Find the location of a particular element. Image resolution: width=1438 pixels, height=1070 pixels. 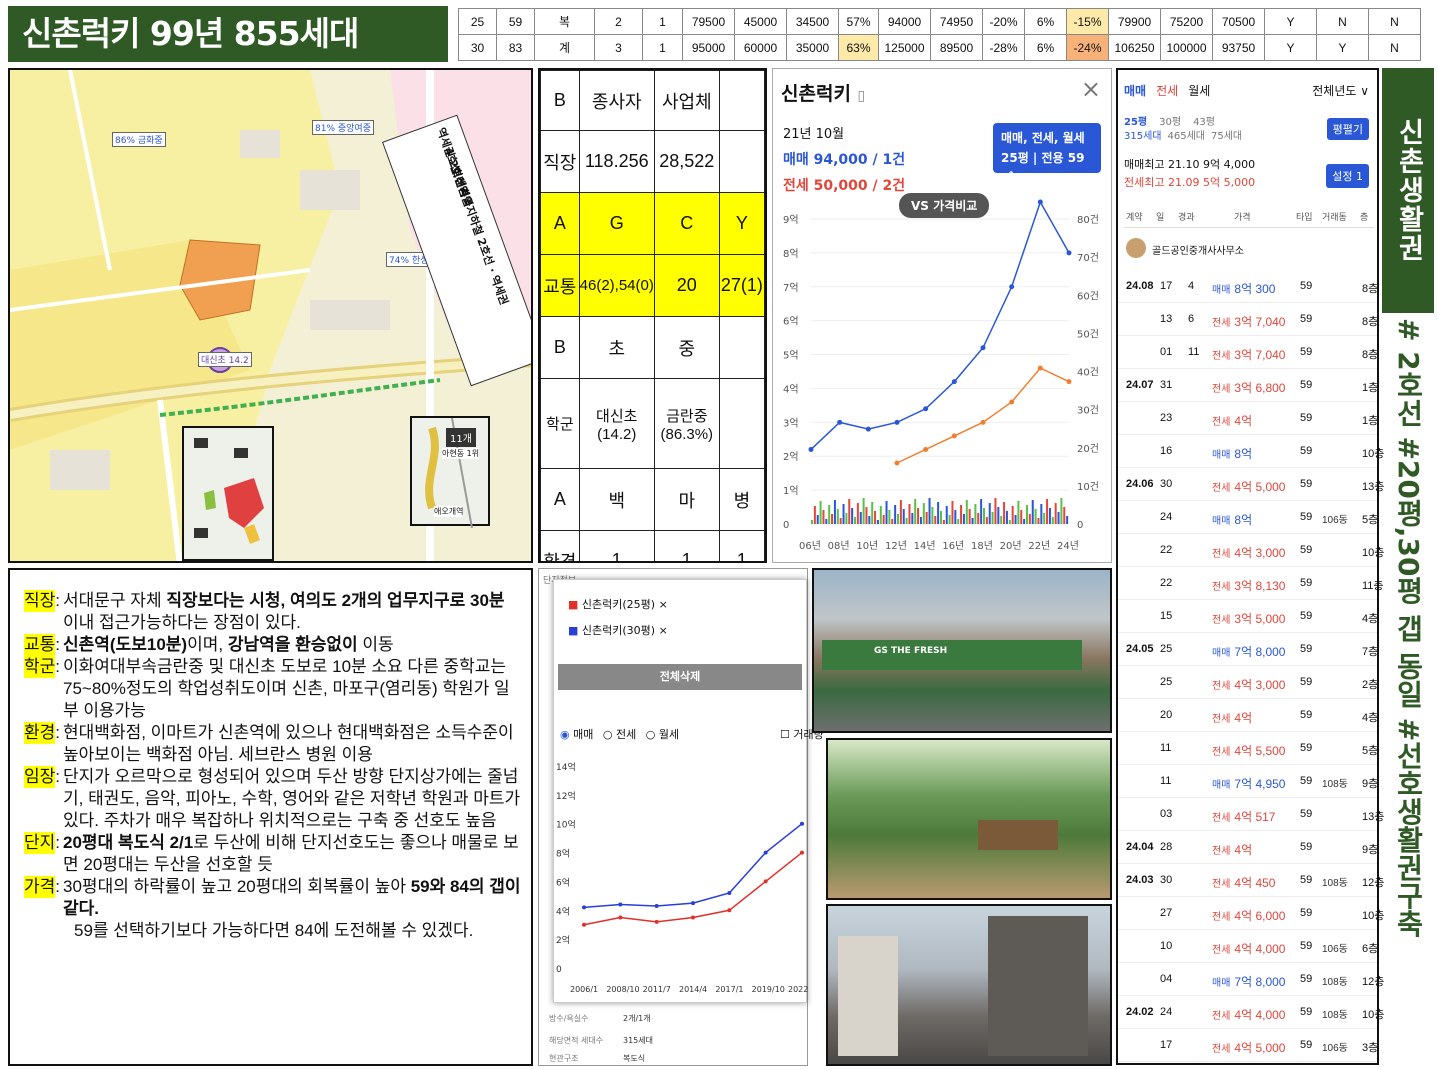

year-select: 전체년도 ∨ is located at coordinates (1340, 90).